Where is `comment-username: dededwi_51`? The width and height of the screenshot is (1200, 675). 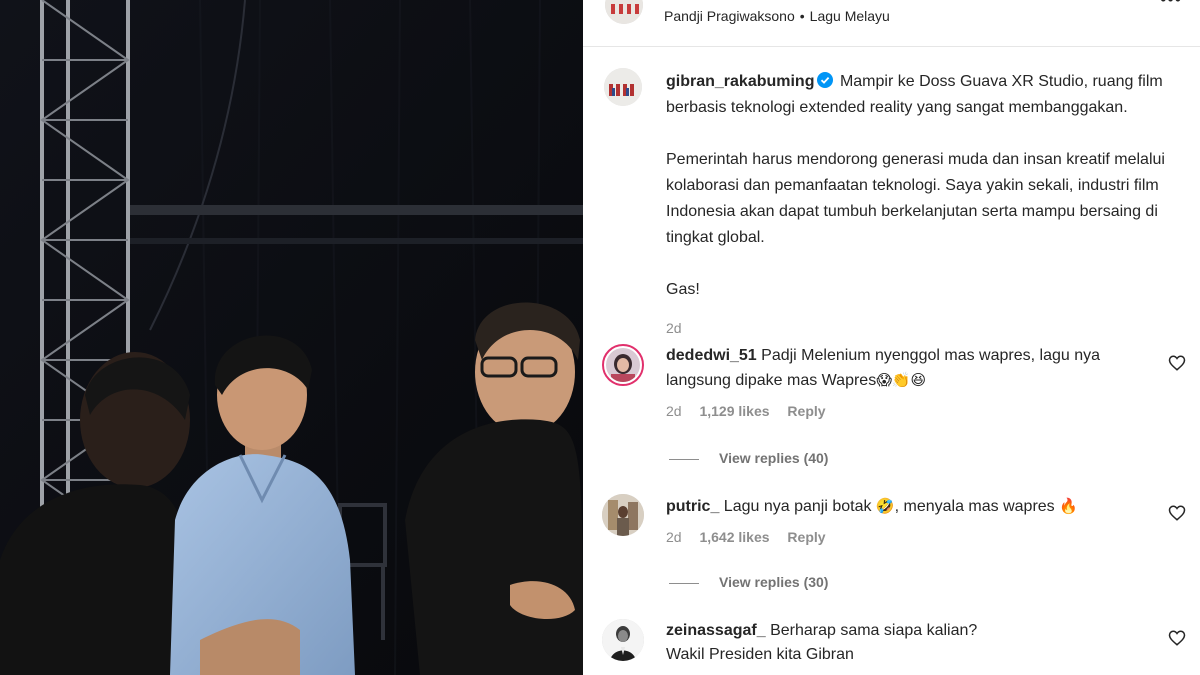
comment-username: dededwi_51 is located at coordinates (711, 355).